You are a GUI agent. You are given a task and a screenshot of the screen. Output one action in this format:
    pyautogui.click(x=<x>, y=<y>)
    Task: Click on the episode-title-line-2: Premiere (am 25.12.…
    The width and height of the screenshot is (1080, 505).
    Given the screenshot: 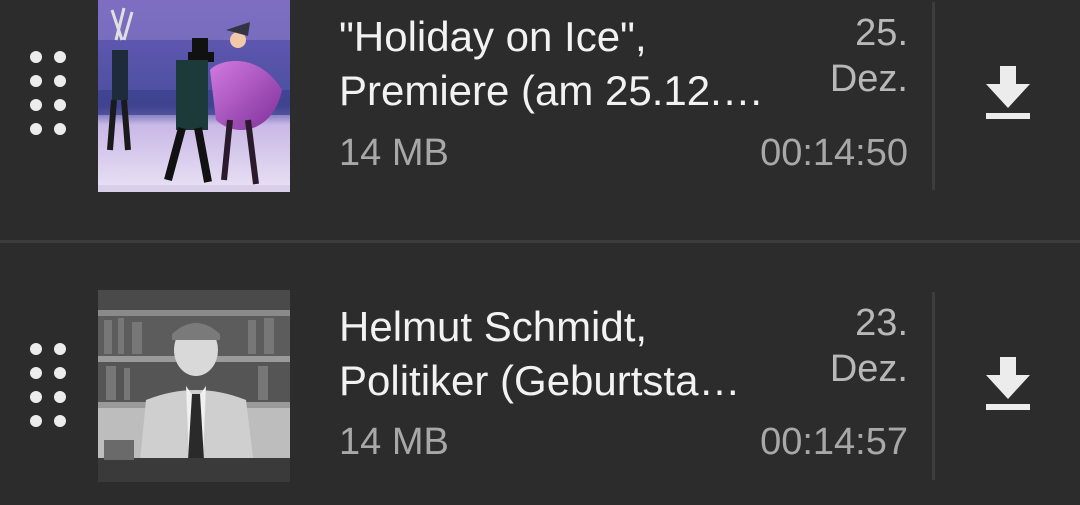 What is the action you would take?
    pyautogui.click(x=551, y=90)
    